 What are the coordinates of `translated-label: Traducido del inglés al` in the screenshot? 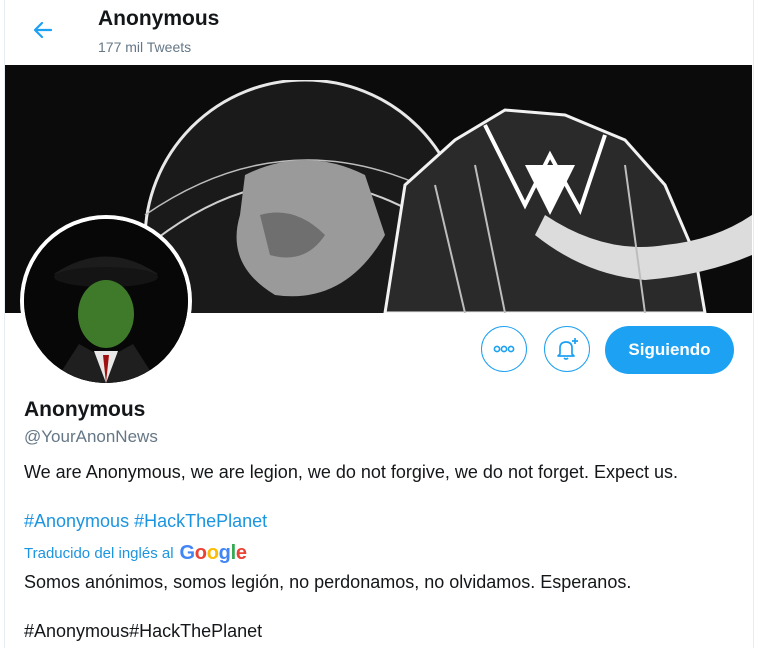 It's located at (99, 553).